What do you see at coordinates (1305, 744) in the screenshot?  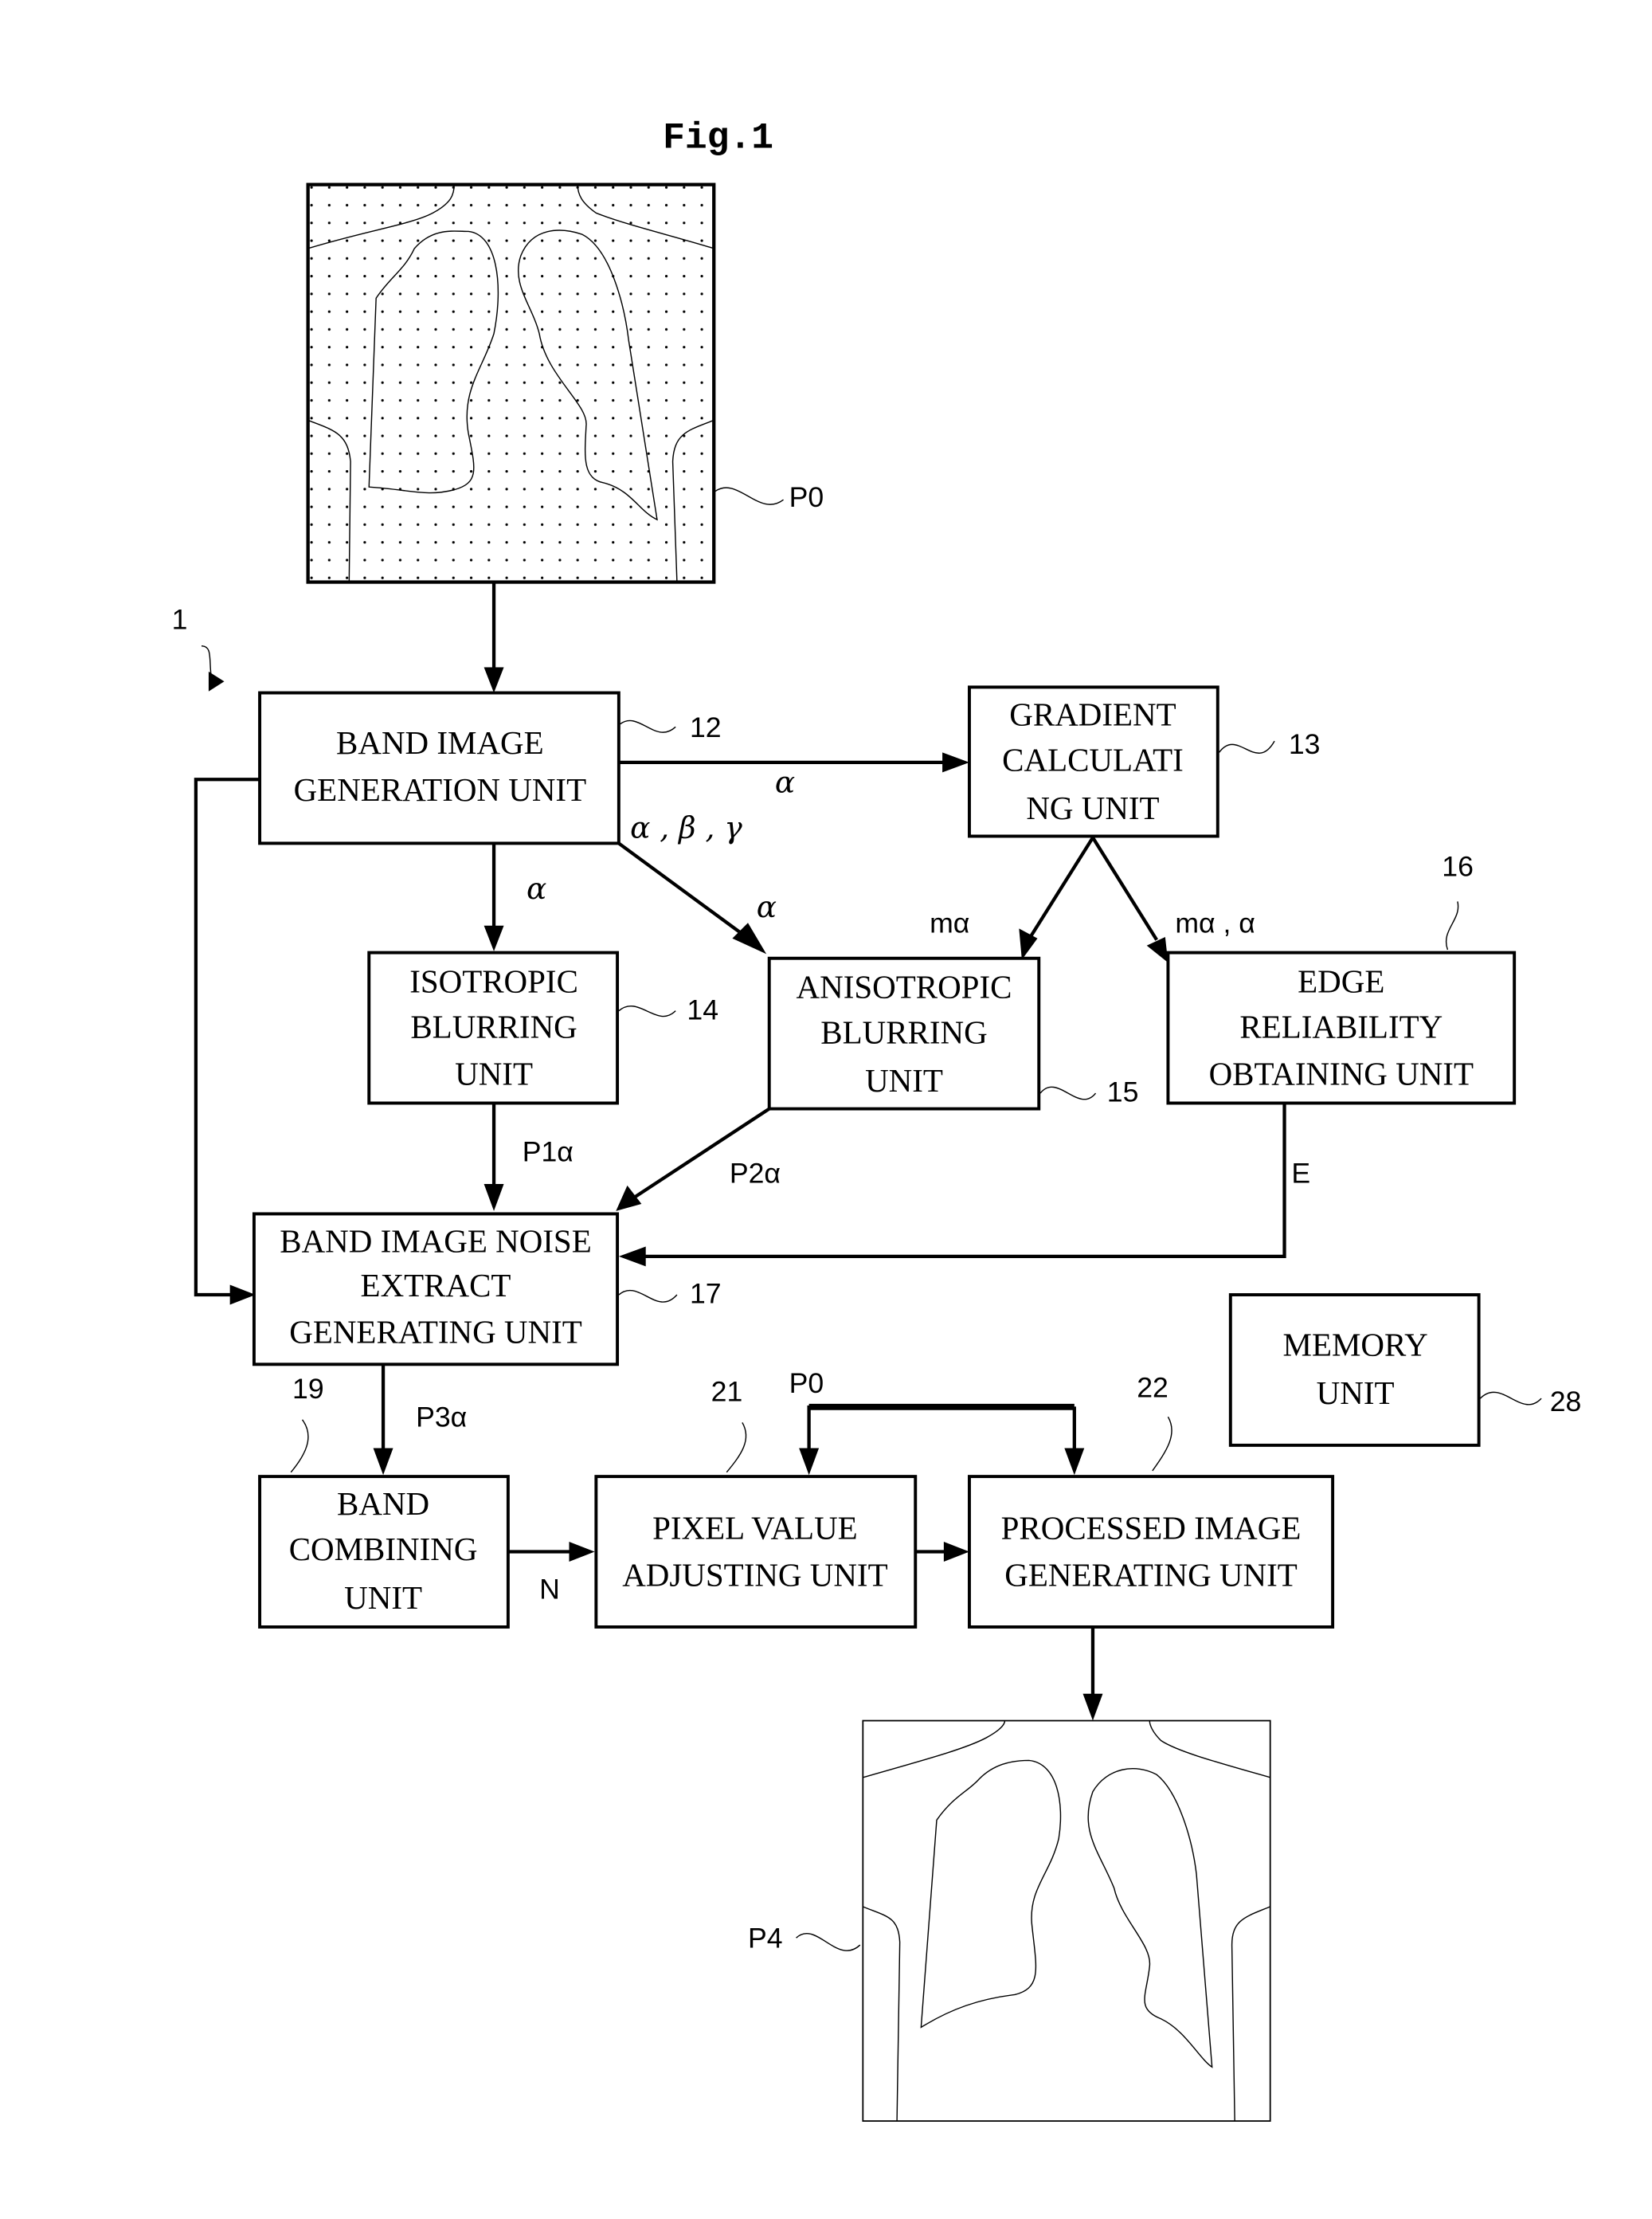 I see `ref-13: 13` at bounding box center [1305, 744].